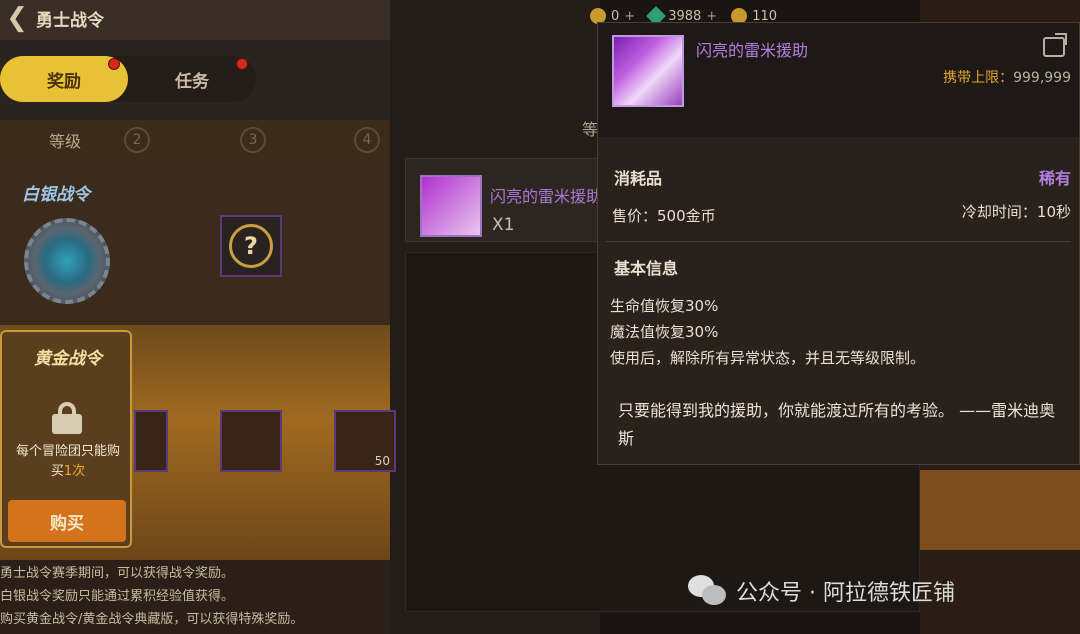 This screenshot has width=1080, height=634. Describe the element at coordinates (1054, 178) in the screenshot. I see `item-rarity: 稀有` at that location.